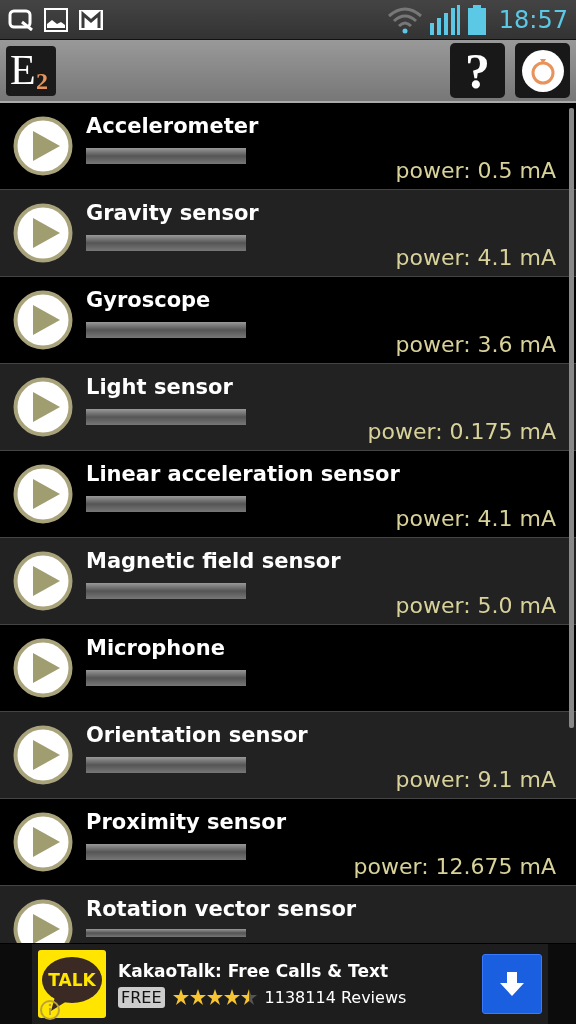 This screenshot has width=576, height=1024. Describe the element at coordinates (221, 909) in the screenshot. I see `sensor-name: Rotation vector sensor` at that location.